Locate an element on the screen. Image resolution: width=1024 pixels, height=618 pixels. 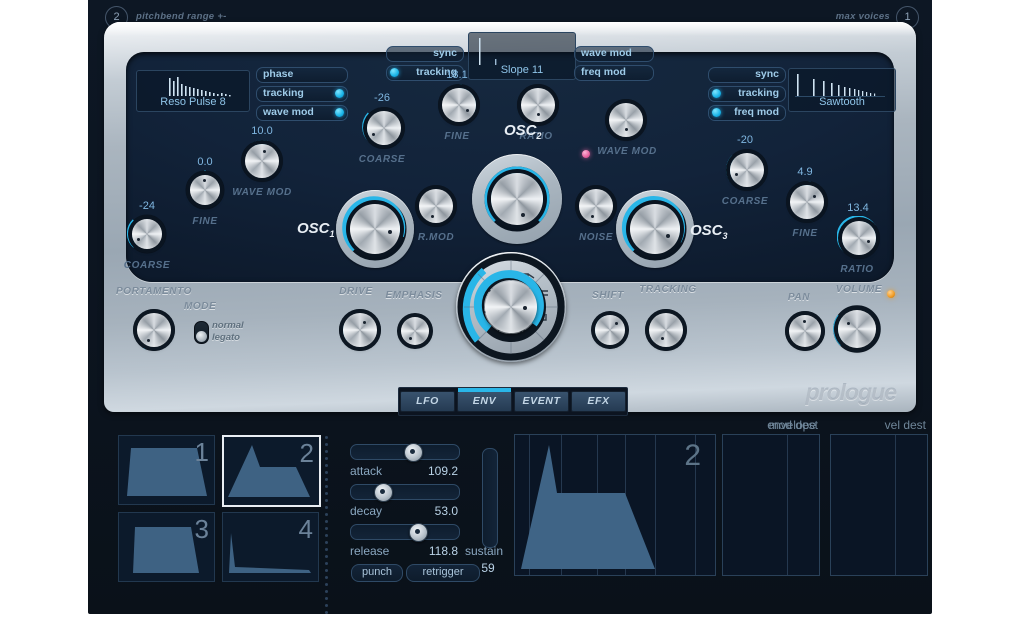
rmod-knob is located at coordinates (436, 206).